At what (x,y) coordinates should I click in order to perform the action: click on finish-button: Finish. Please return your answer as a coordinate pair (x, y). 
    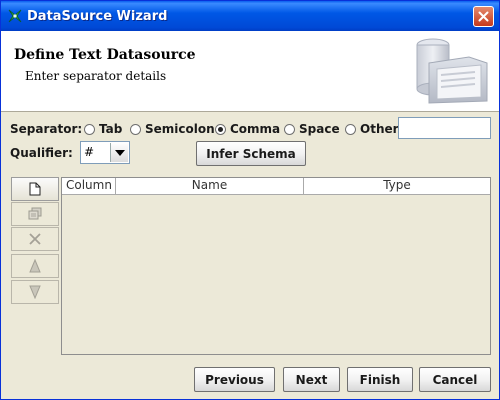
    Looking at the image, I should click on (380, 379).